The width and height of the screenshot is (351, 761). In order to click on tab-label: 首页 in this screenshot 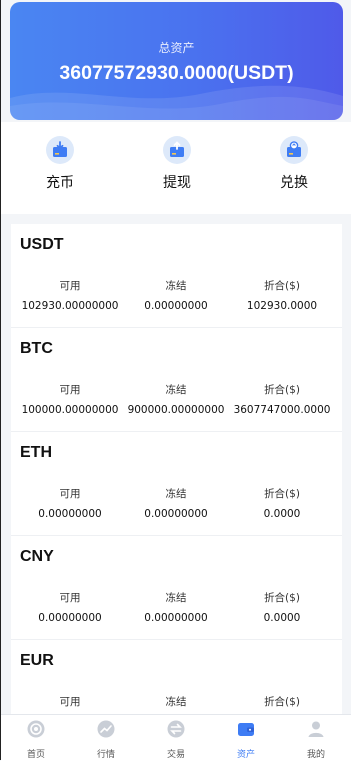, I will do `click(35, 755)`.